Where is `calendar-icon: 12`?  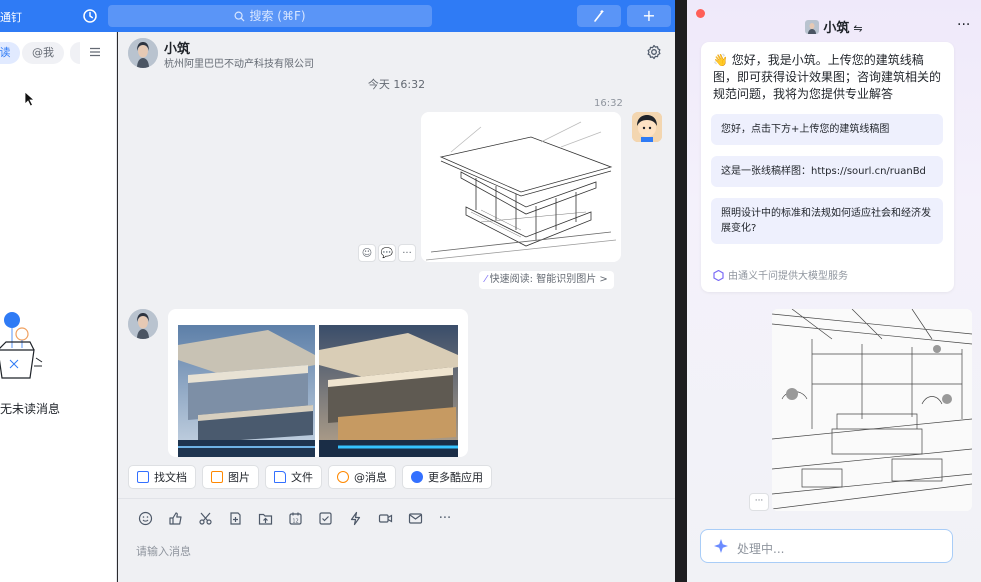 calendar-icon: 12 is located at coordinates (295, 518).